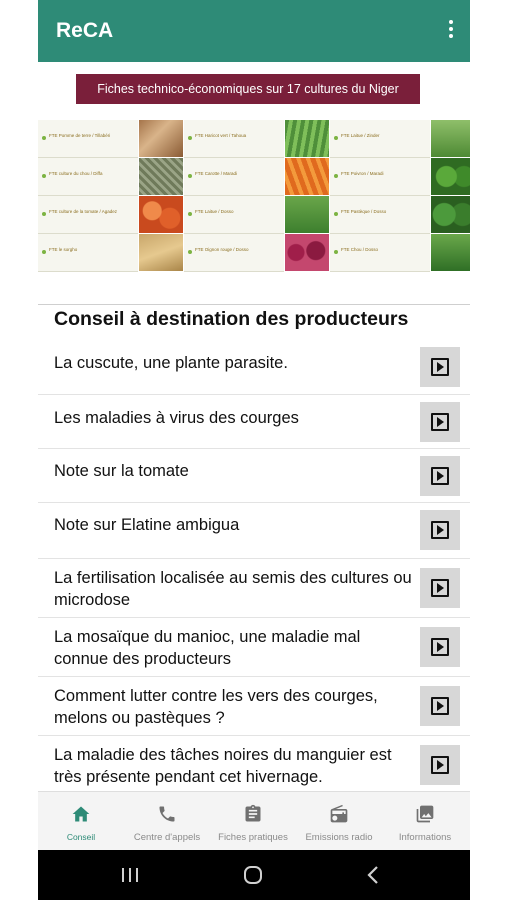  What do you see at coordinates (161, 215) in the screenshot?
I see `tomato-photo` at bounding box center [161, 215].